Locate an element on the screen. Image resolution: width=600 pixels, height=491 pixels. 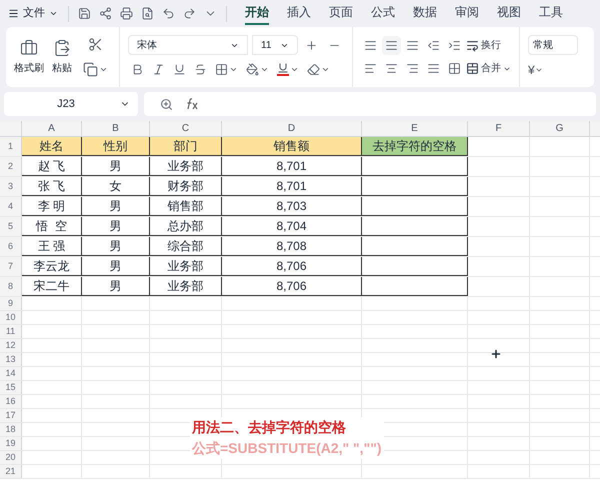
table-cell: 悟 空 is located at coordinates (52, 226).